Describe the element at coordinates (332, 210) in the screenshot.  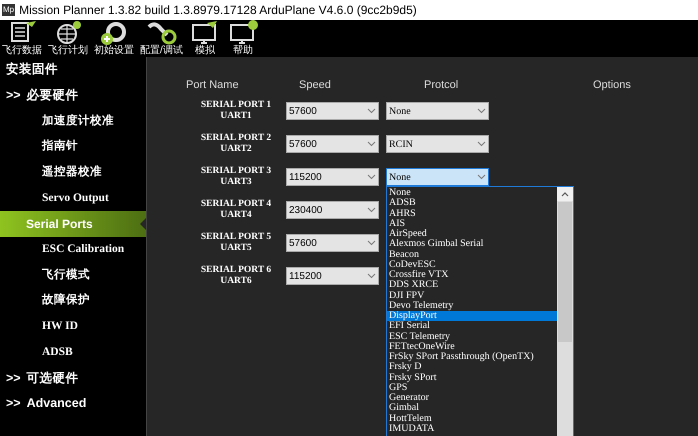
I see `combo-box: 230400` at that location.